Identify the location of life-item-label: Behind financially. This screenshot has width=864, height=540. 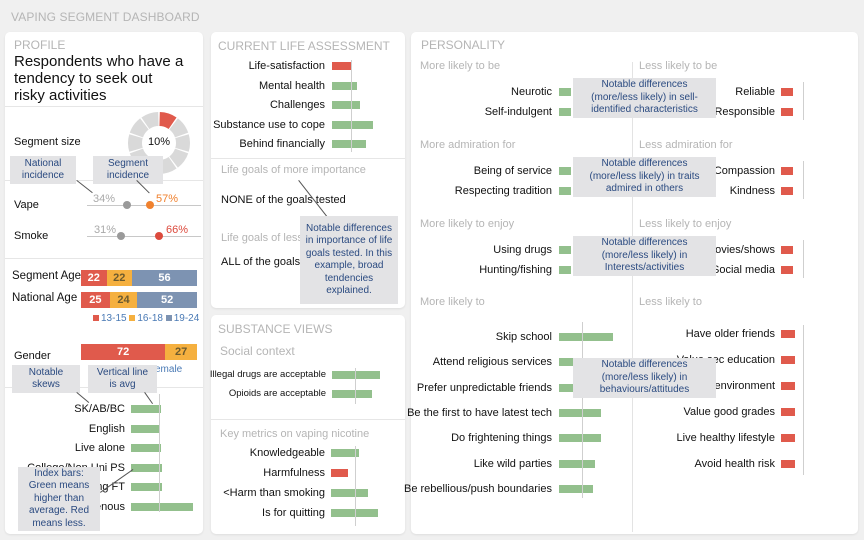
(282, 144).